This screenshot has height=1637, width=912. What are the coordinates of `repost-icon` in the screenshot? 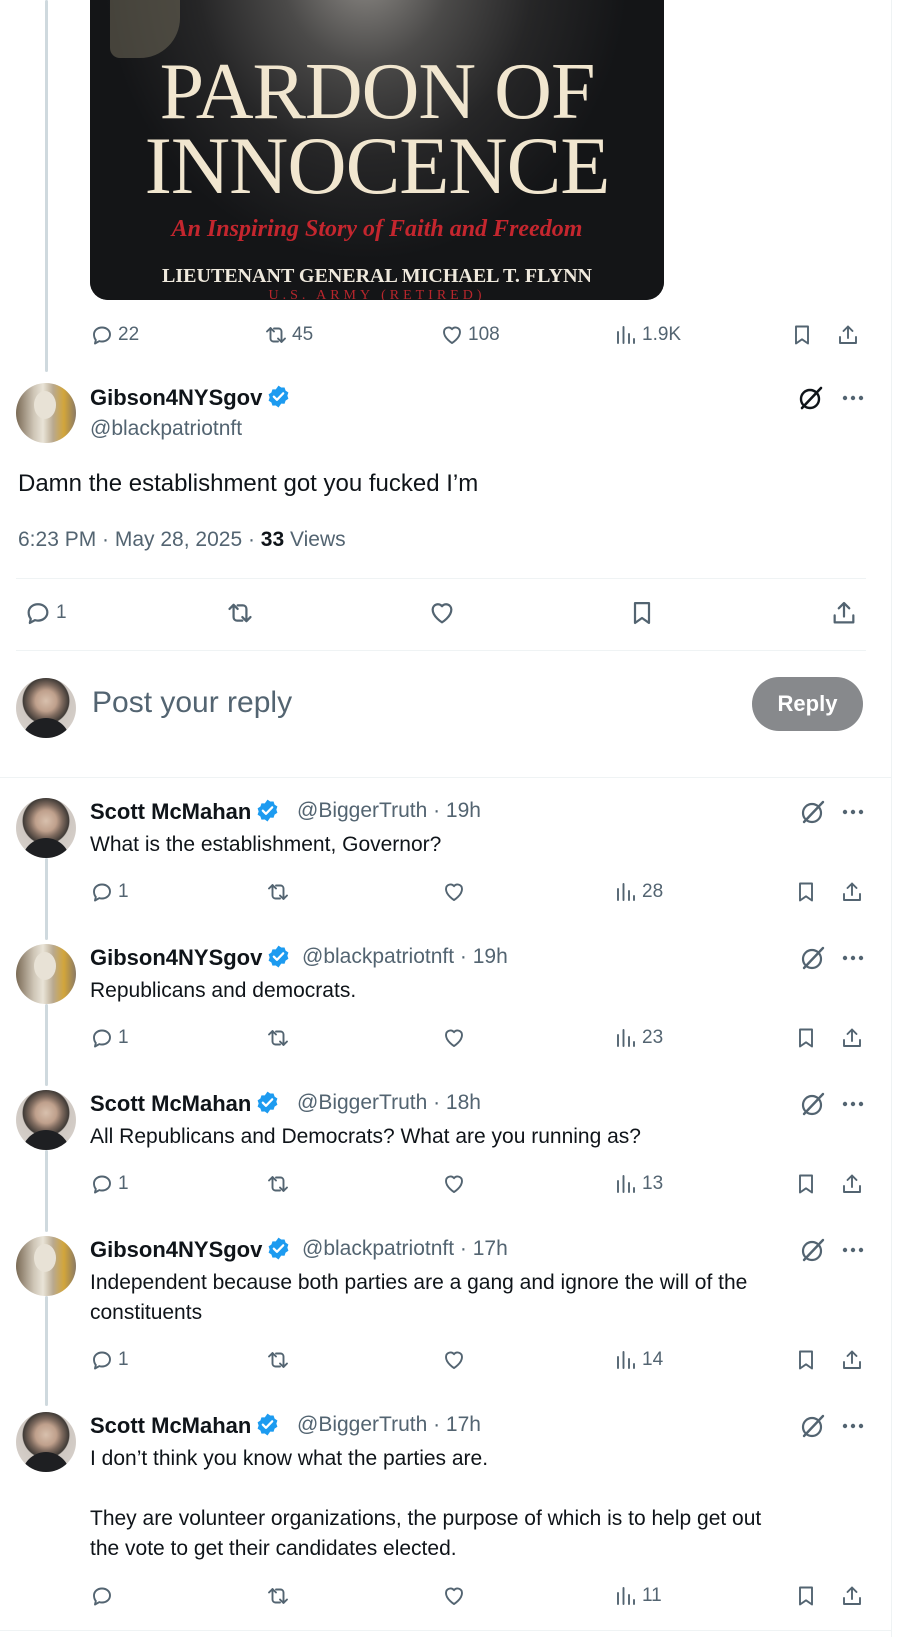 It's located at (278, 892).